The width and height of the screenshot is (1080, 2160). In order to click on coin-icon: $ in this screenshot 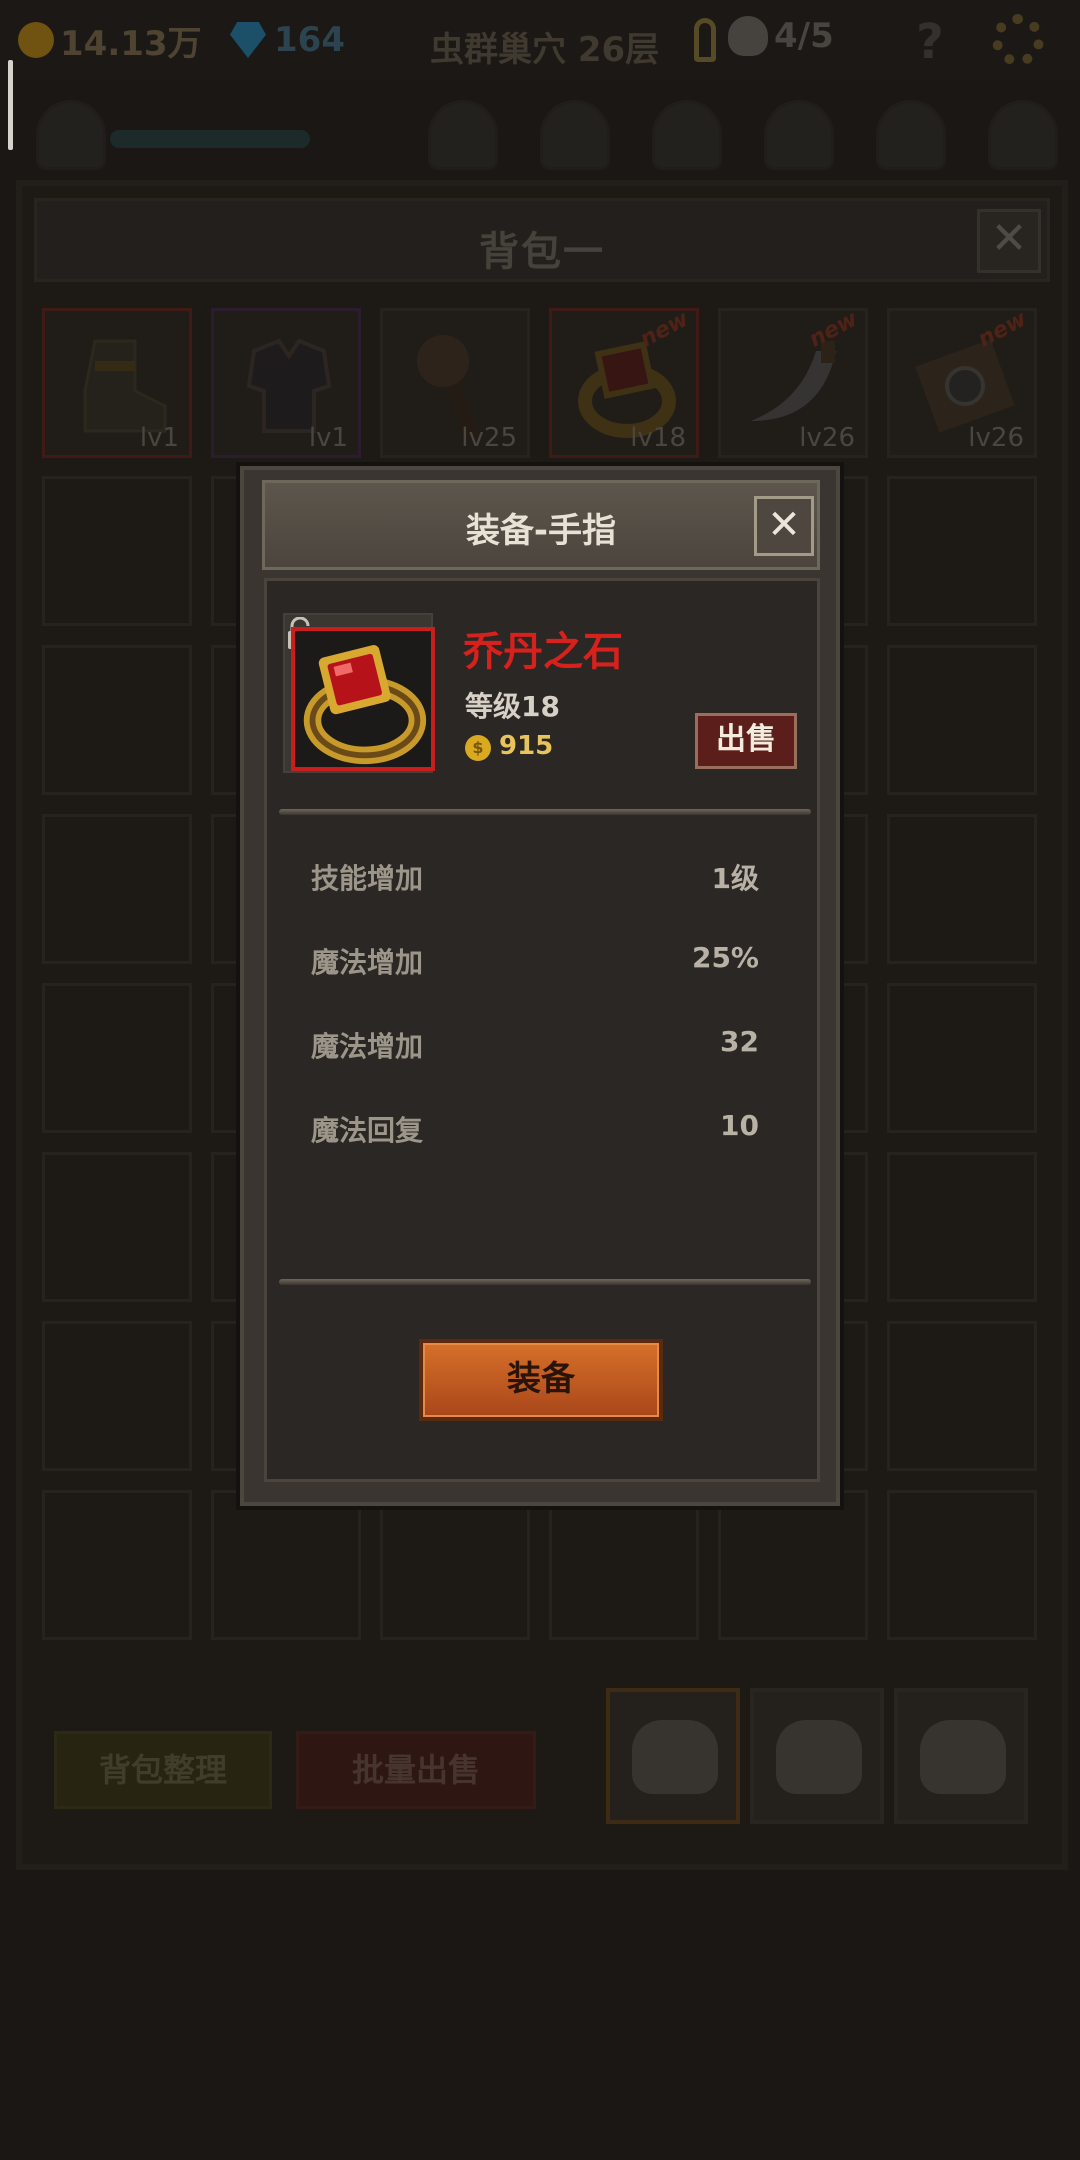, I will do `click(478, 748)`.